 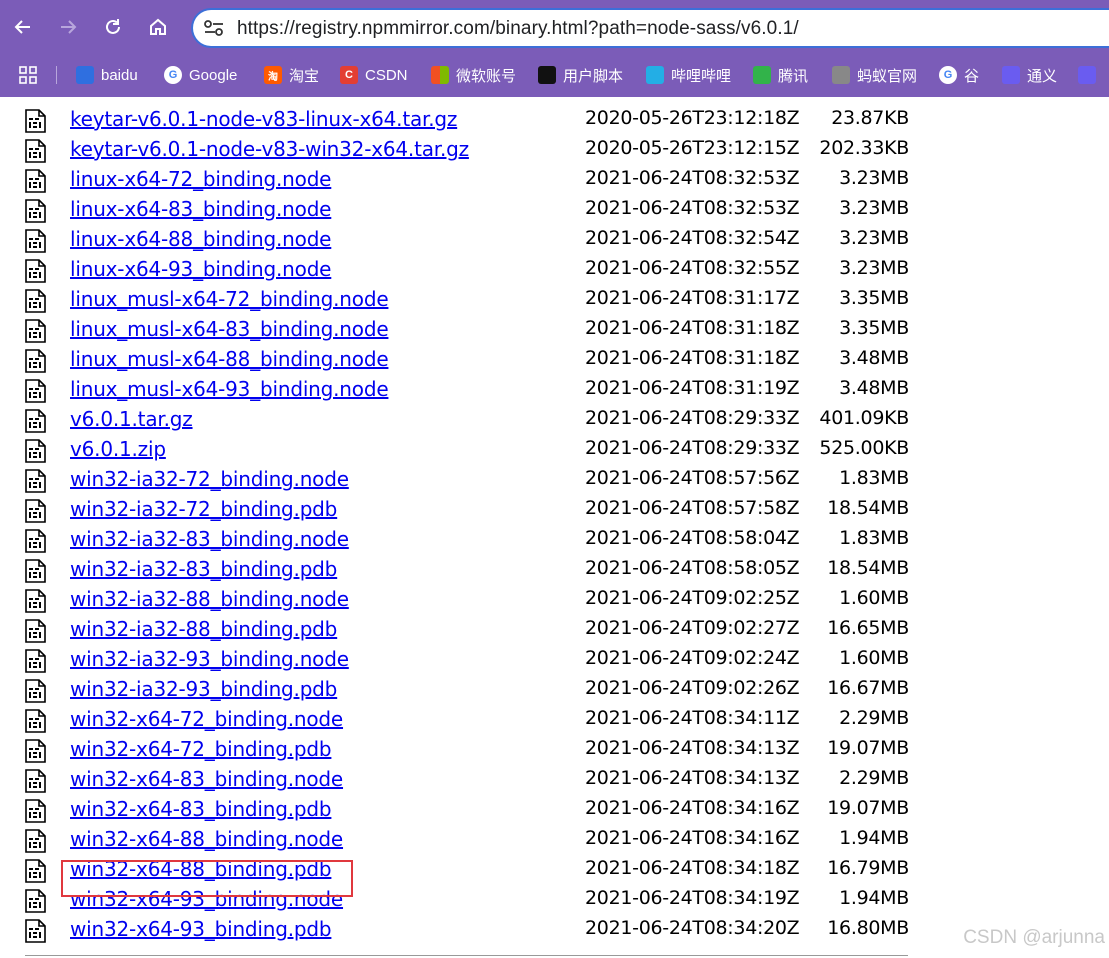 I want to click on file-link: linux_musl-x64-93_binding.node, so click(x=229, y=389).